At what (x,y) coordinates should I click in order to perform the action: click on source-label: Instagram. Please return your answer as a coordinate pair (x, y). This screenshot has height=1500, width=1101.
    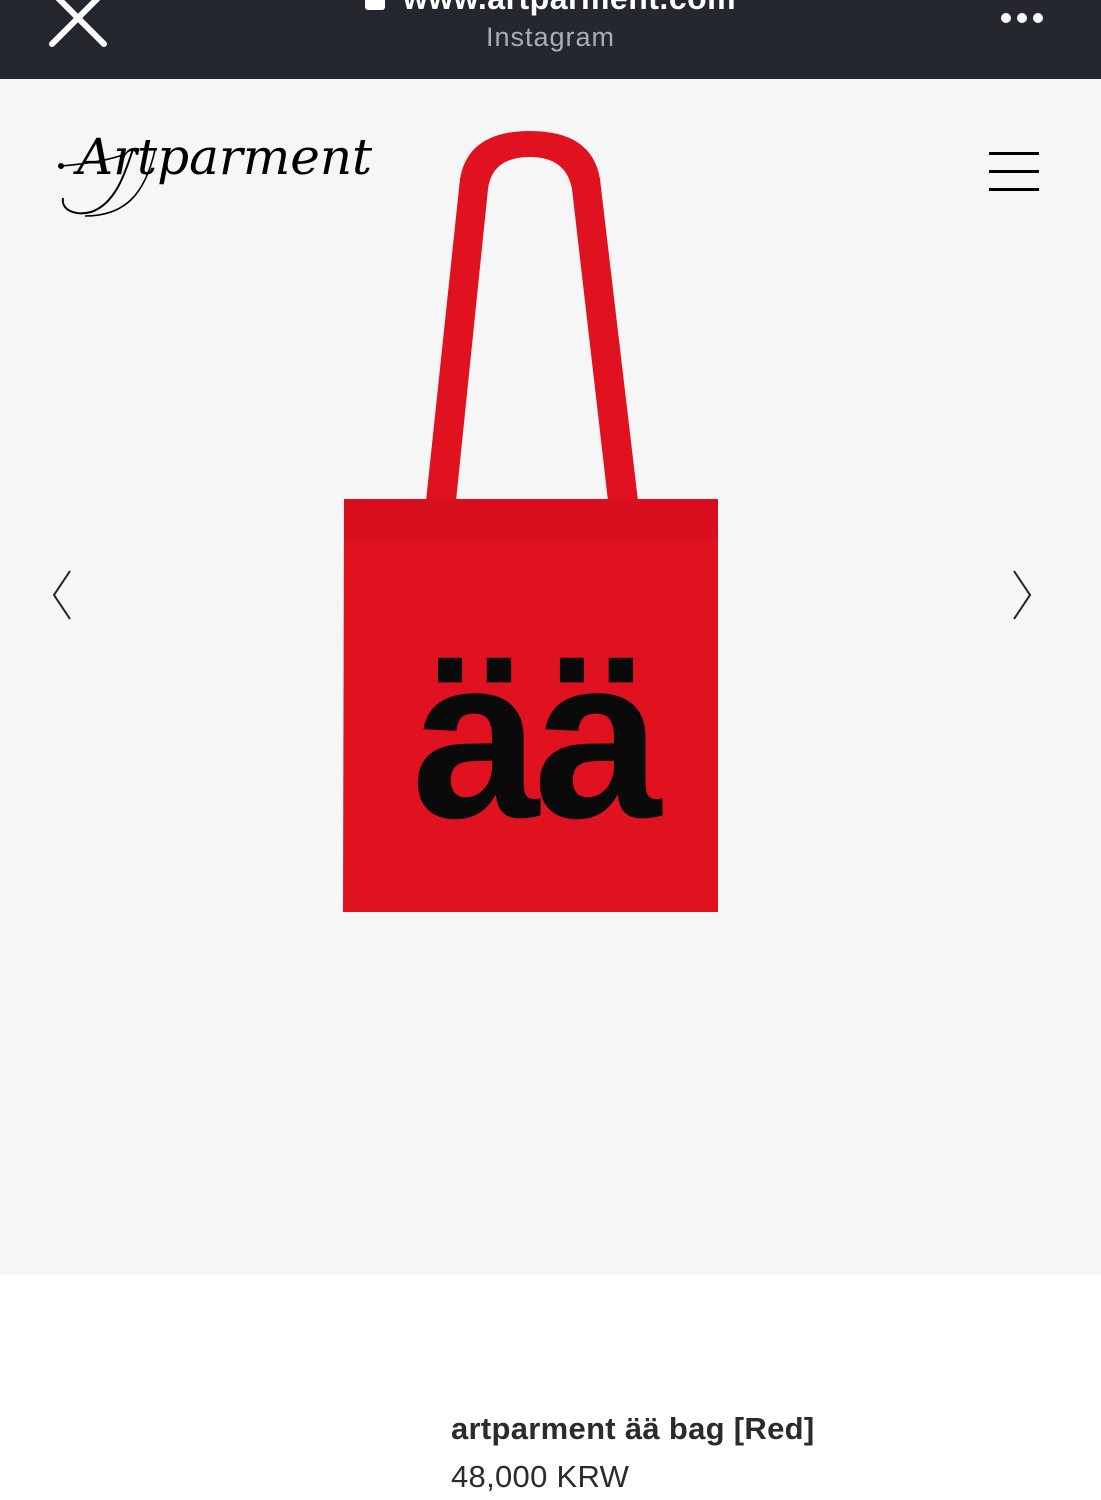
    Looking at the image, I should click on (550, 37).